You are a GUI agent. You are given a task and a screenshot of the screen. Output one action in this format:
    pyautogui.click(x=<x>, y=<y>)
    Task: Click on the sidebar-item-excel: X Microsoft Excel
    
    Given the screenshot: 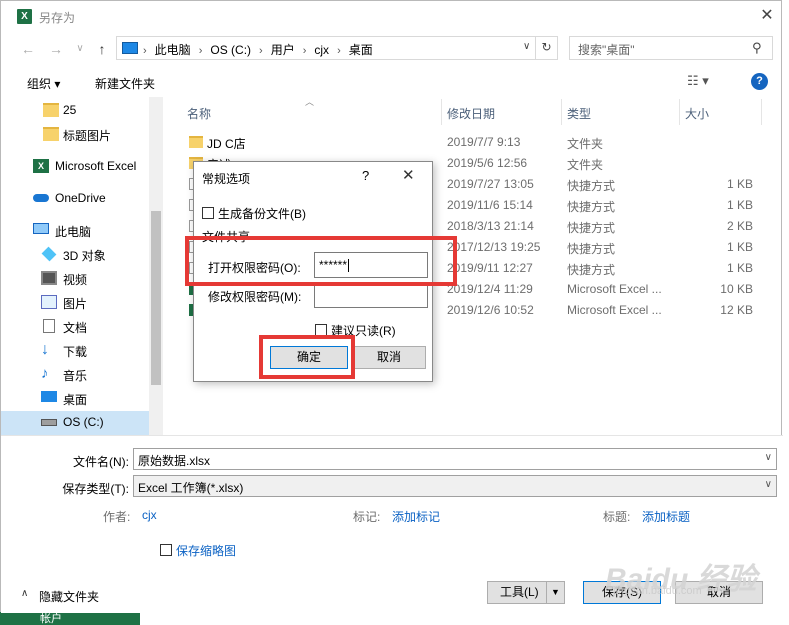 What is the action you would take?
    pyautogui.click(x=75, y=167)
    